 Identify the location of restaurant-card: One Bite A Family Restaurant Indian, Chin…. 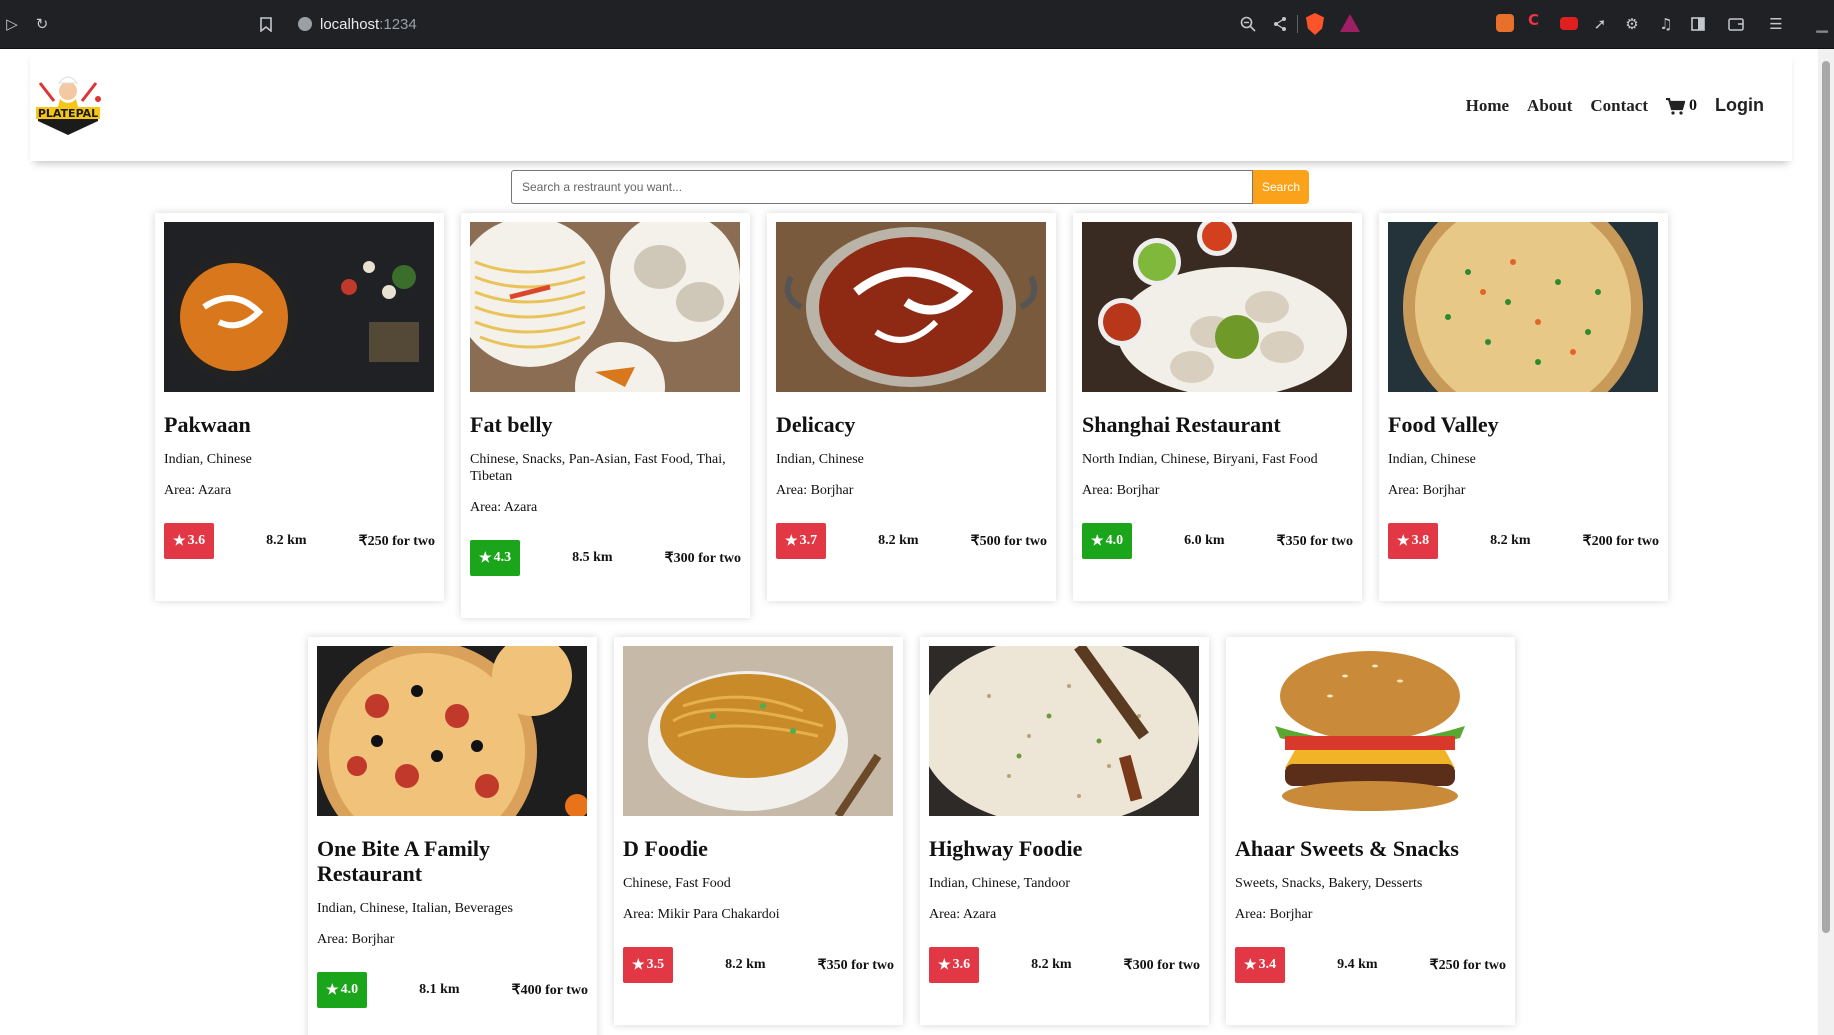
(452, 836).